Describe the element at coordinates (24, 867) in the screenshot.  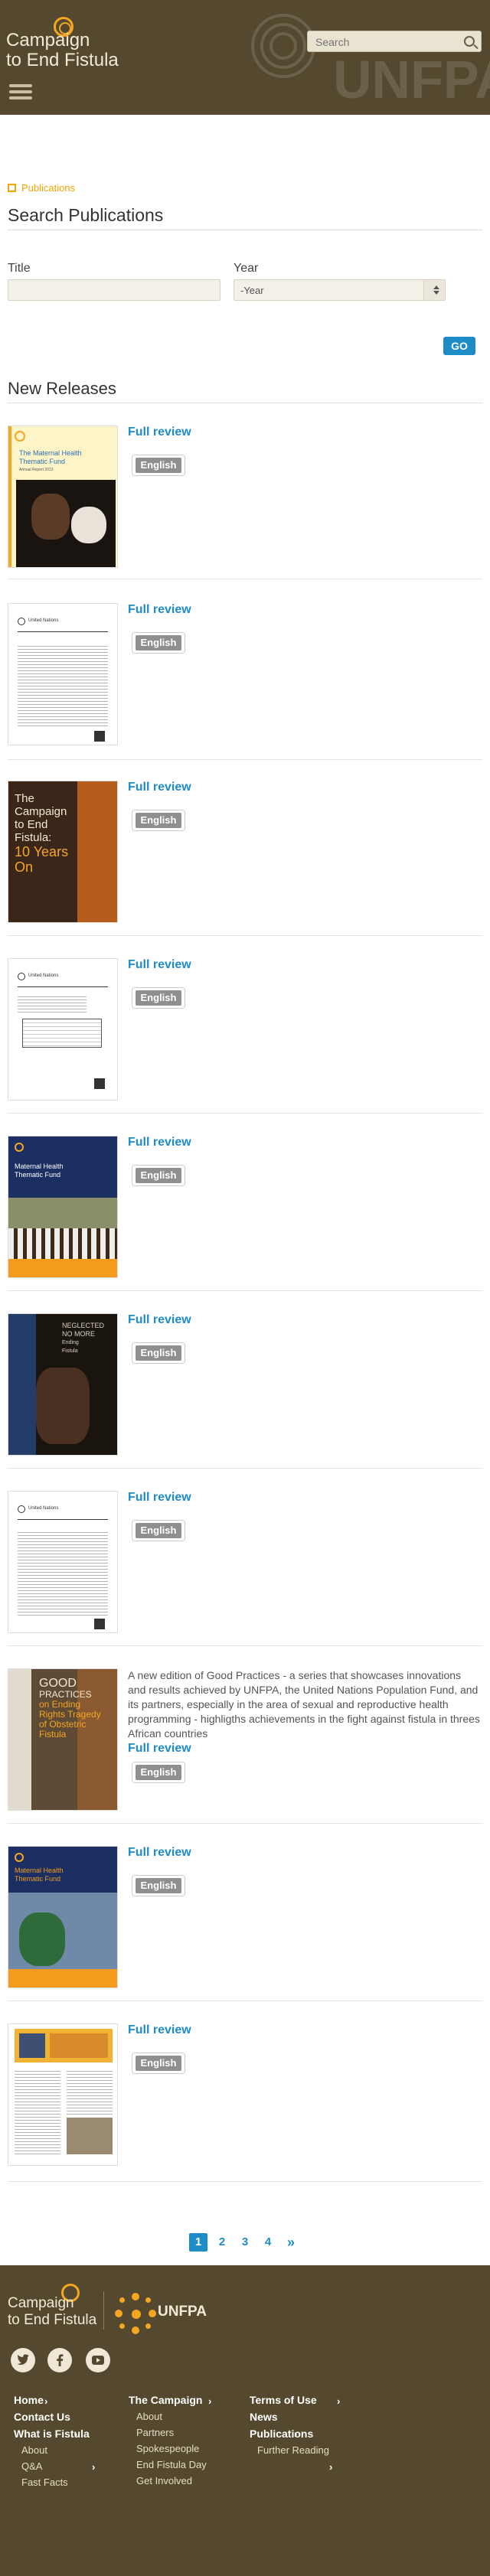
I see `cover-text: On` at that location.